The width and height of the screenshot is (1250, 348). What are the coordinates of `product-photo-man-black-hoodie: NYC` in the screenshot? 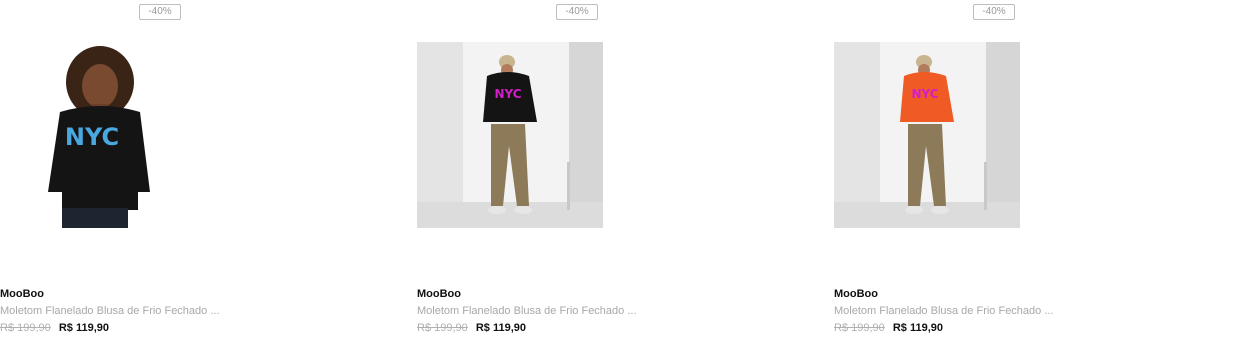 It's located at (510, 135).